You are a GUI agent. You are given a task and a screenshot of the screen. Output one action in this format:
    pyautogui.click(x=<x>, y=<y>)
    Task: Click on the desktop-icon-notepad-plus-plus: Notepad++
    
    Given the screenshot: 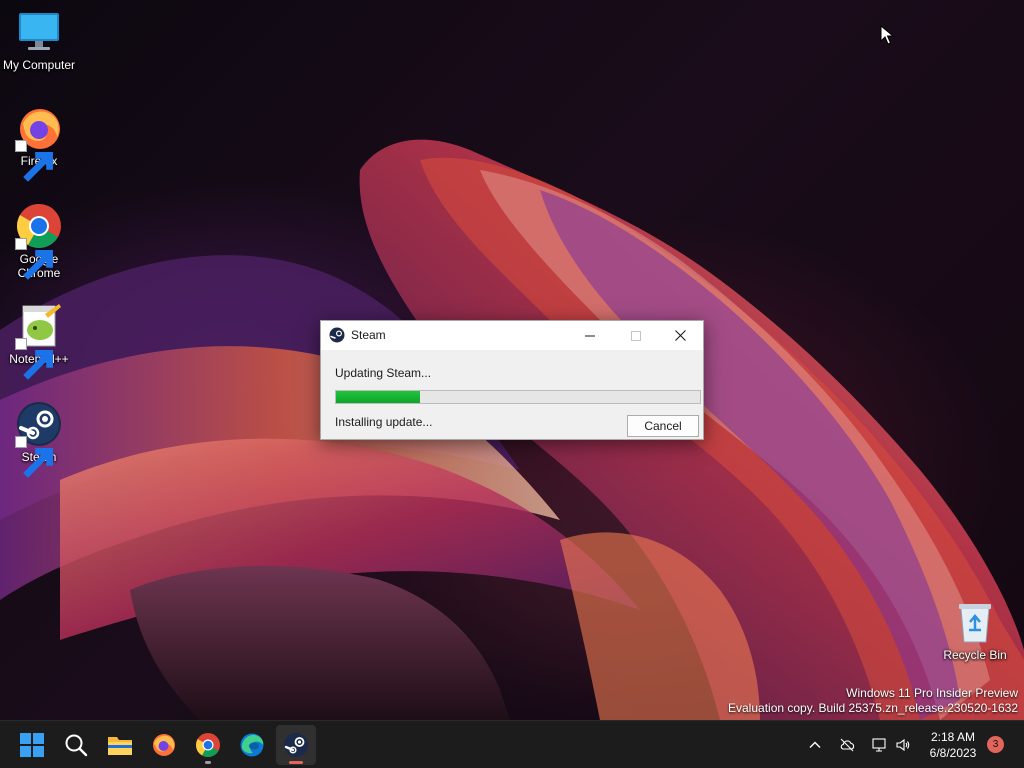 What is the action you would take?
    pyautogui.click(x=39, y=341)
    